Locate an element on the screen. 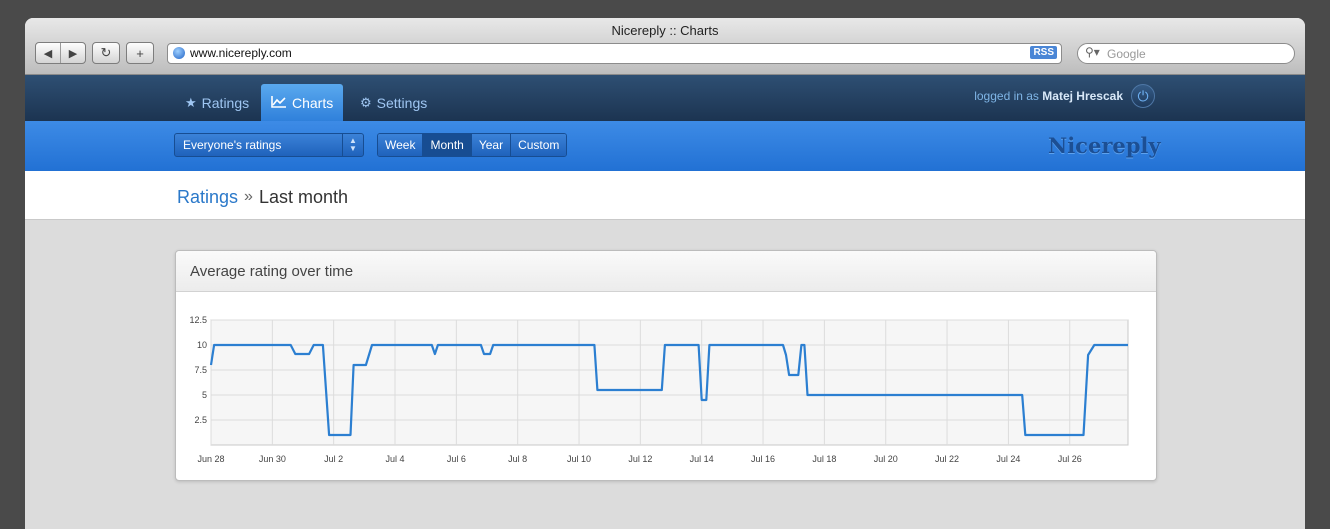 This screenshot has width=1330, height=529. brand-logo: Nicereply is located at coordinates (1104, 145).